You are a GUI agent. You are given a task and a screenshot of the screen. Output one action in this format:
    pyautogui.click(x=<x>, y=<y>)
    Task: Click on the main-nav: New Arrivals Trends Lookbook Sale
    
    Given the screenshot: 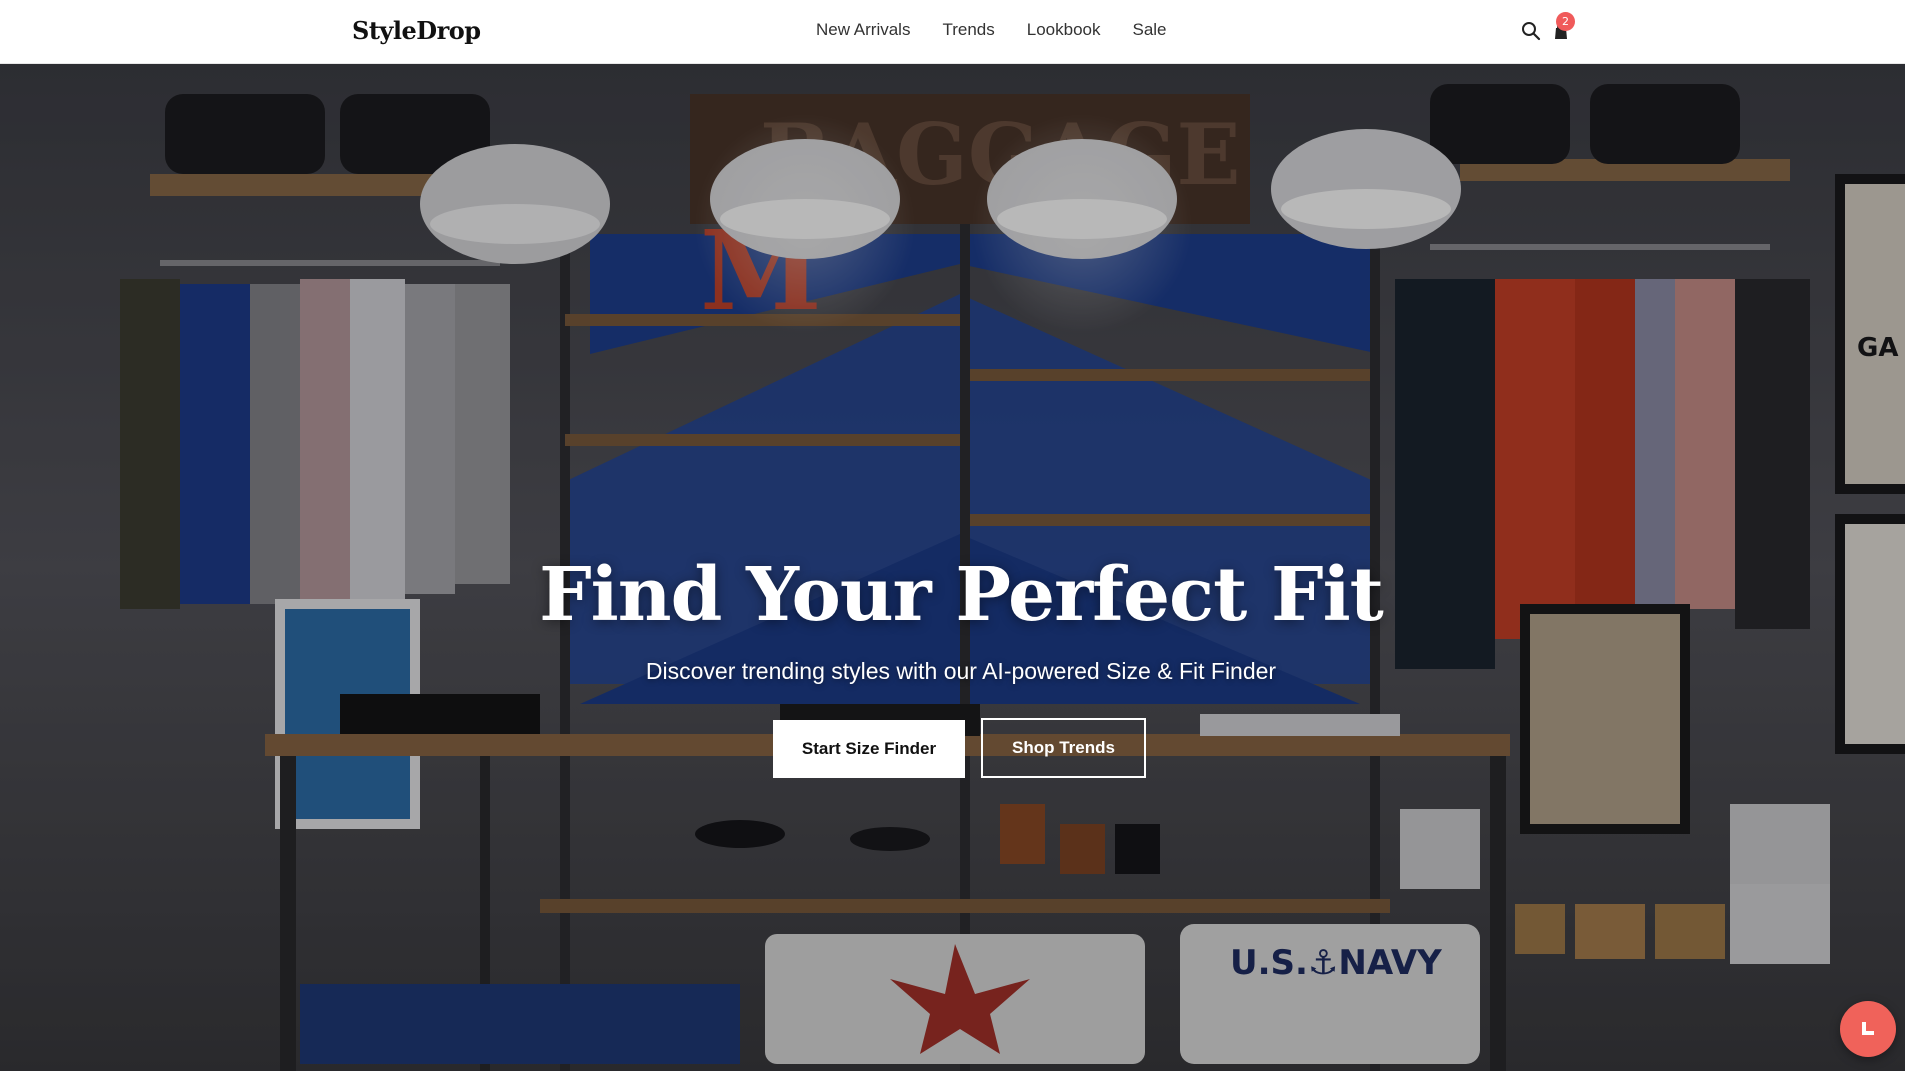 What is the action you would take?
    pyautogui.click(x=991, y=30)
    